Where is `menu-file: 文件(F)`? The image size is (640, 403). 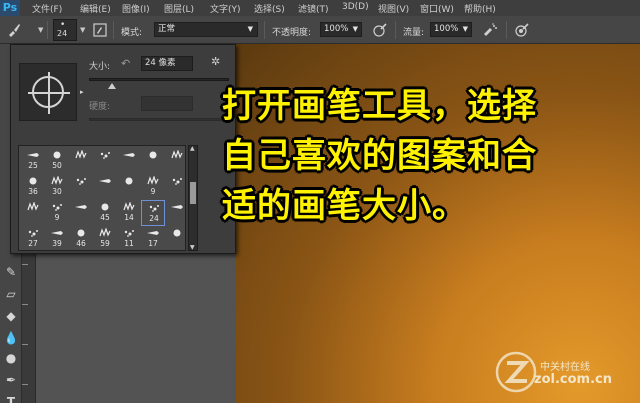
menu-file: 文件(F) is located at coordinates (47, 8).